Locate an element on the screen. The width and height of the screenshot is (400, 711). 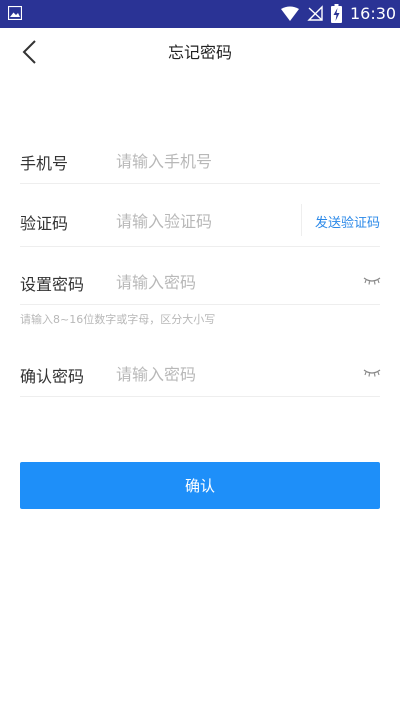
confirm-password-label: 确认密码 is located at coordinates (52, 376).